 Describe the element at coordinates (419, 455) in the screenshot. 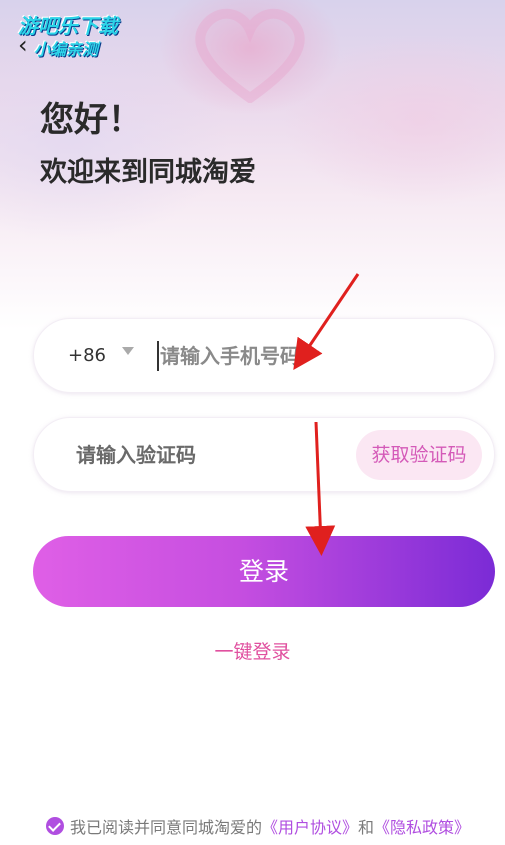

I see `get-code-button: 获取验证码` at that location.